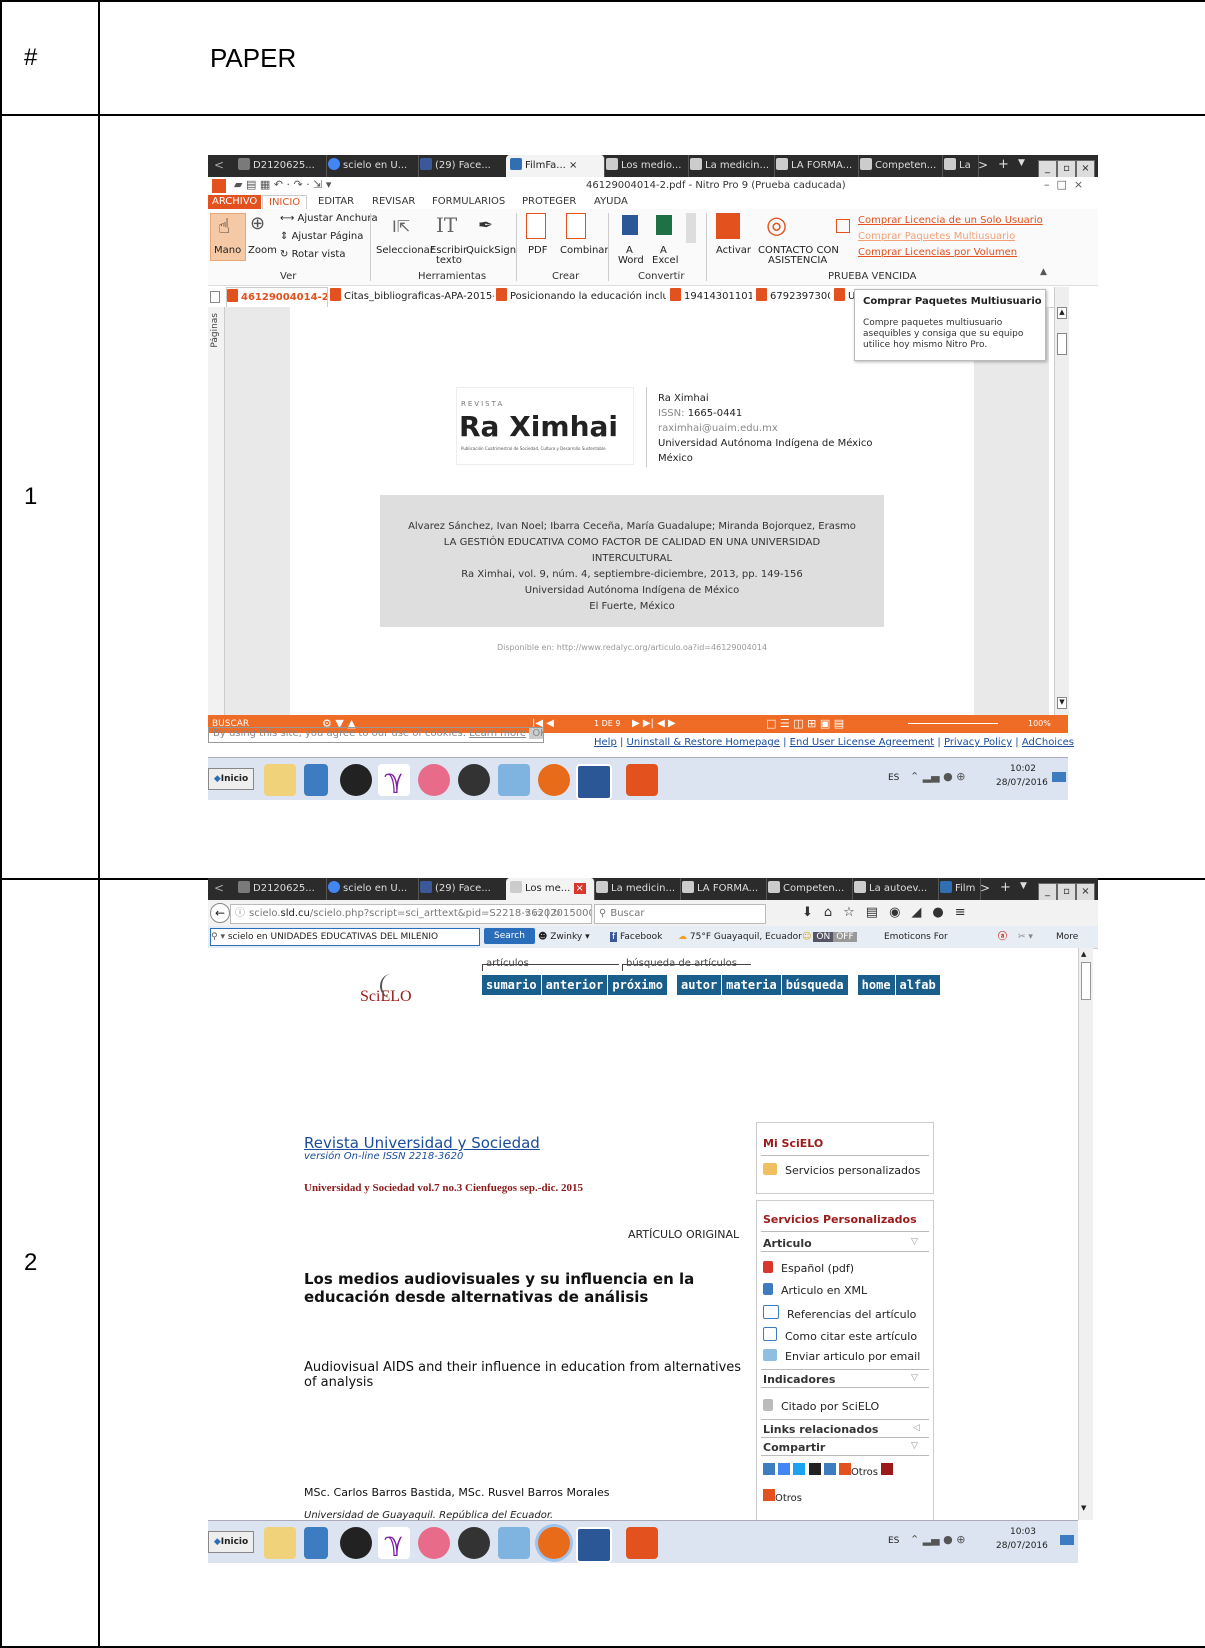 The image size is (1205, 1648). What do you see at coordinates (840, 1335) in the screenshot?
I see `como-citar-link: Como citar este artículo` at bounding box center [840, 1335].